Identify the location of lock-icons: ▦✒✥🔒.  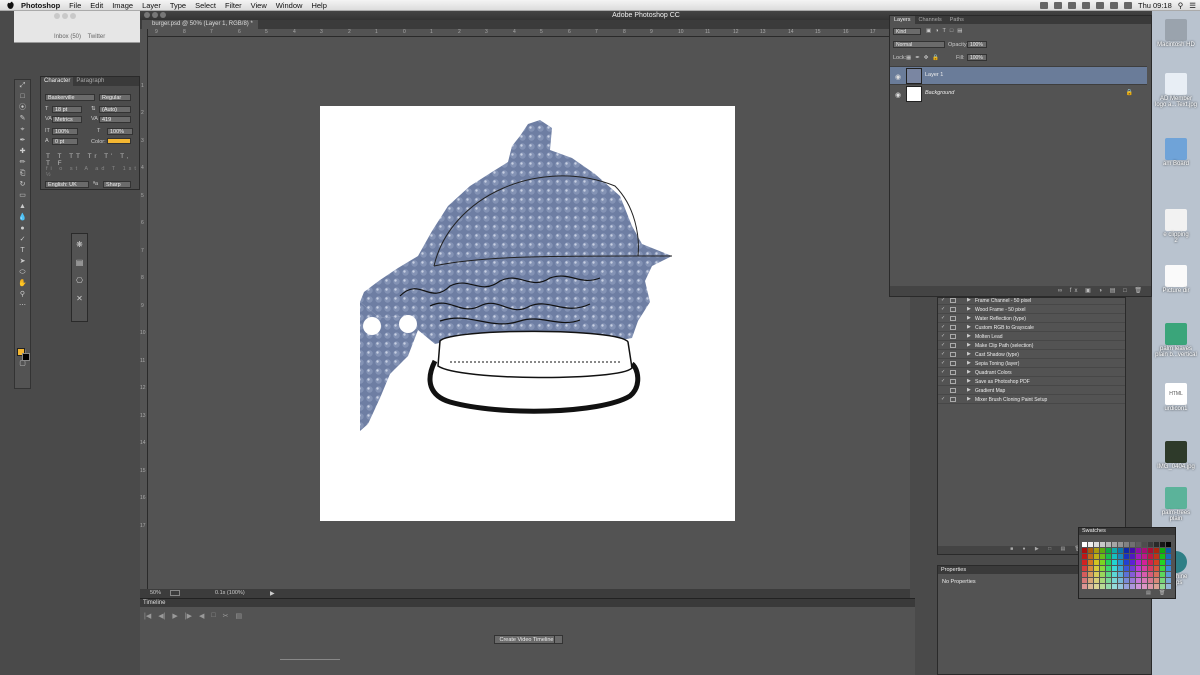
(924, 58).